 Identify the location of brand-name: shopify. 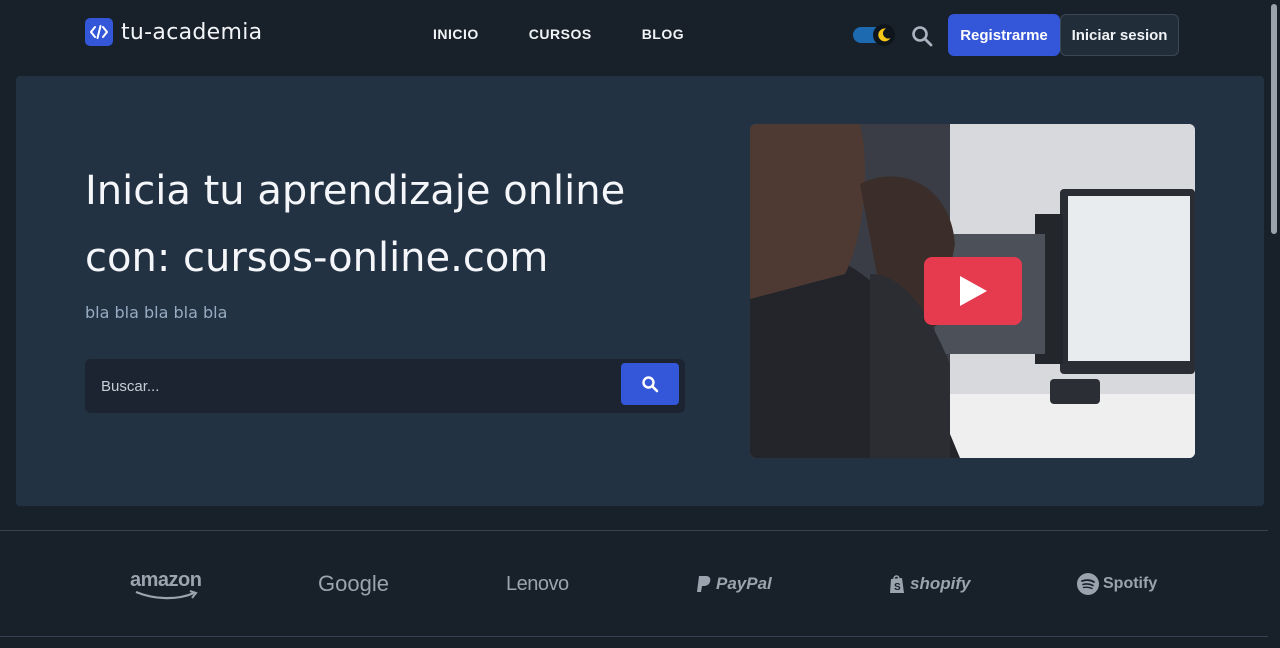
(940, 583).